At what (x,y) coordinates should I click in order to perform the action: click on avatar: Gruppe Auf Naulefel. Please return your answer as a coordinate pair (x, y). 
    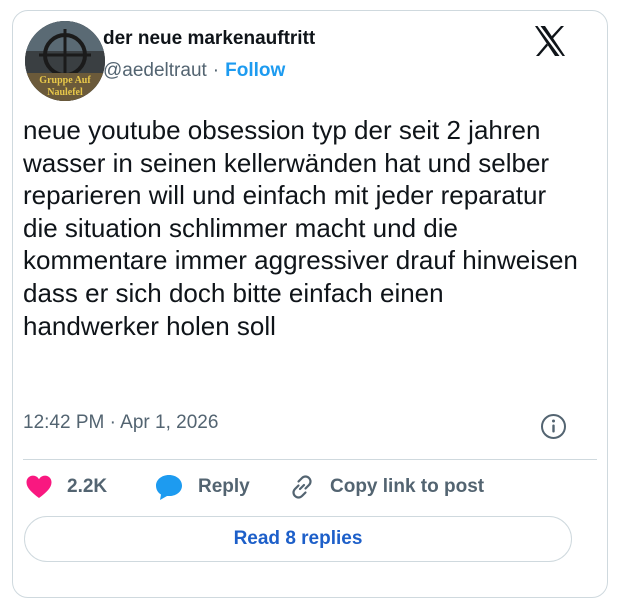
    Looking at the image, I should click on (65, 61).